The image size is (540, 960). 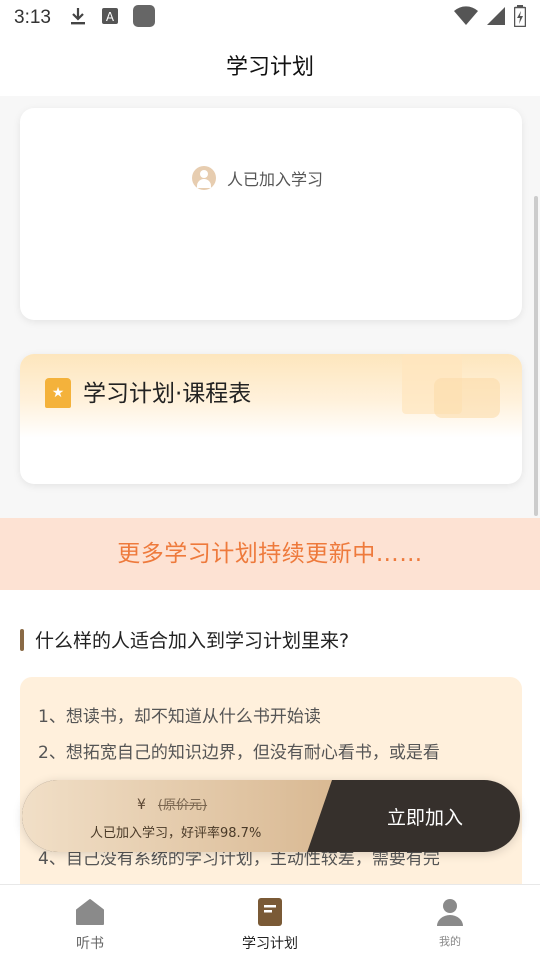 I want to click on join-stats: 人已加入学习，好评率98.7%, so click(x=176, y=833).